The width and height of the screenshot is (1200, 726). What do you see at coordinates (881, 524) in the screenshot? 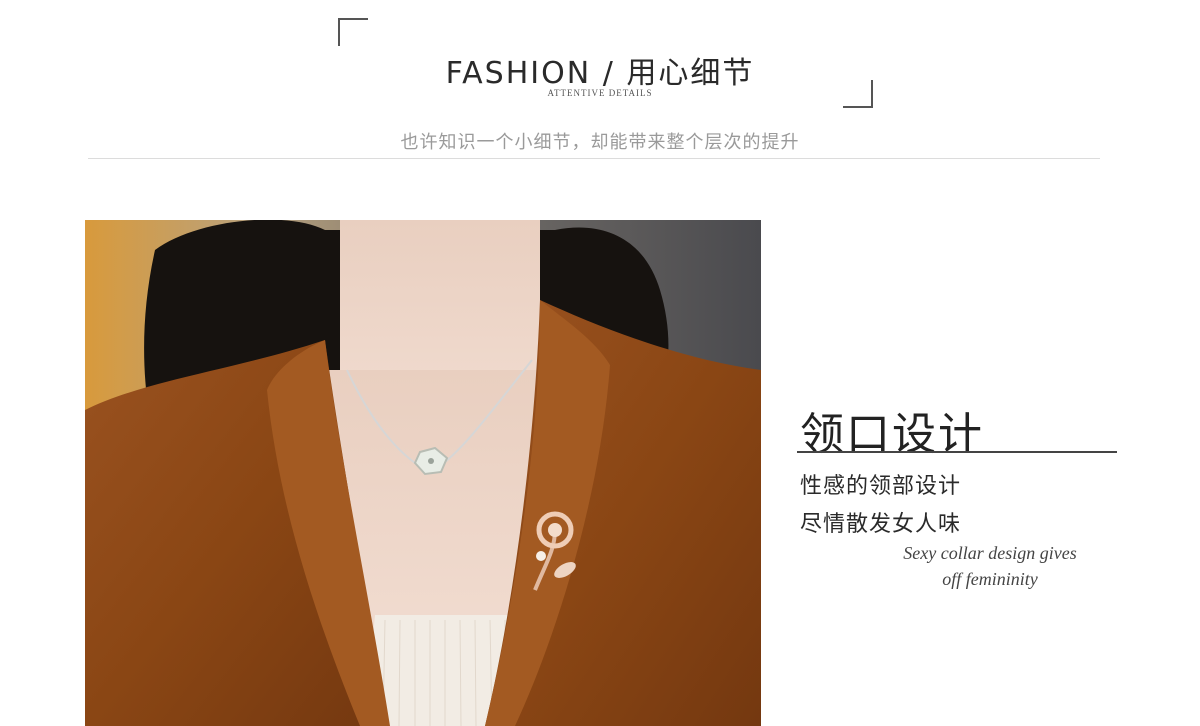
I see `feature-description-line-2: 尽情散发女人味` at bounding box center [881, 524].